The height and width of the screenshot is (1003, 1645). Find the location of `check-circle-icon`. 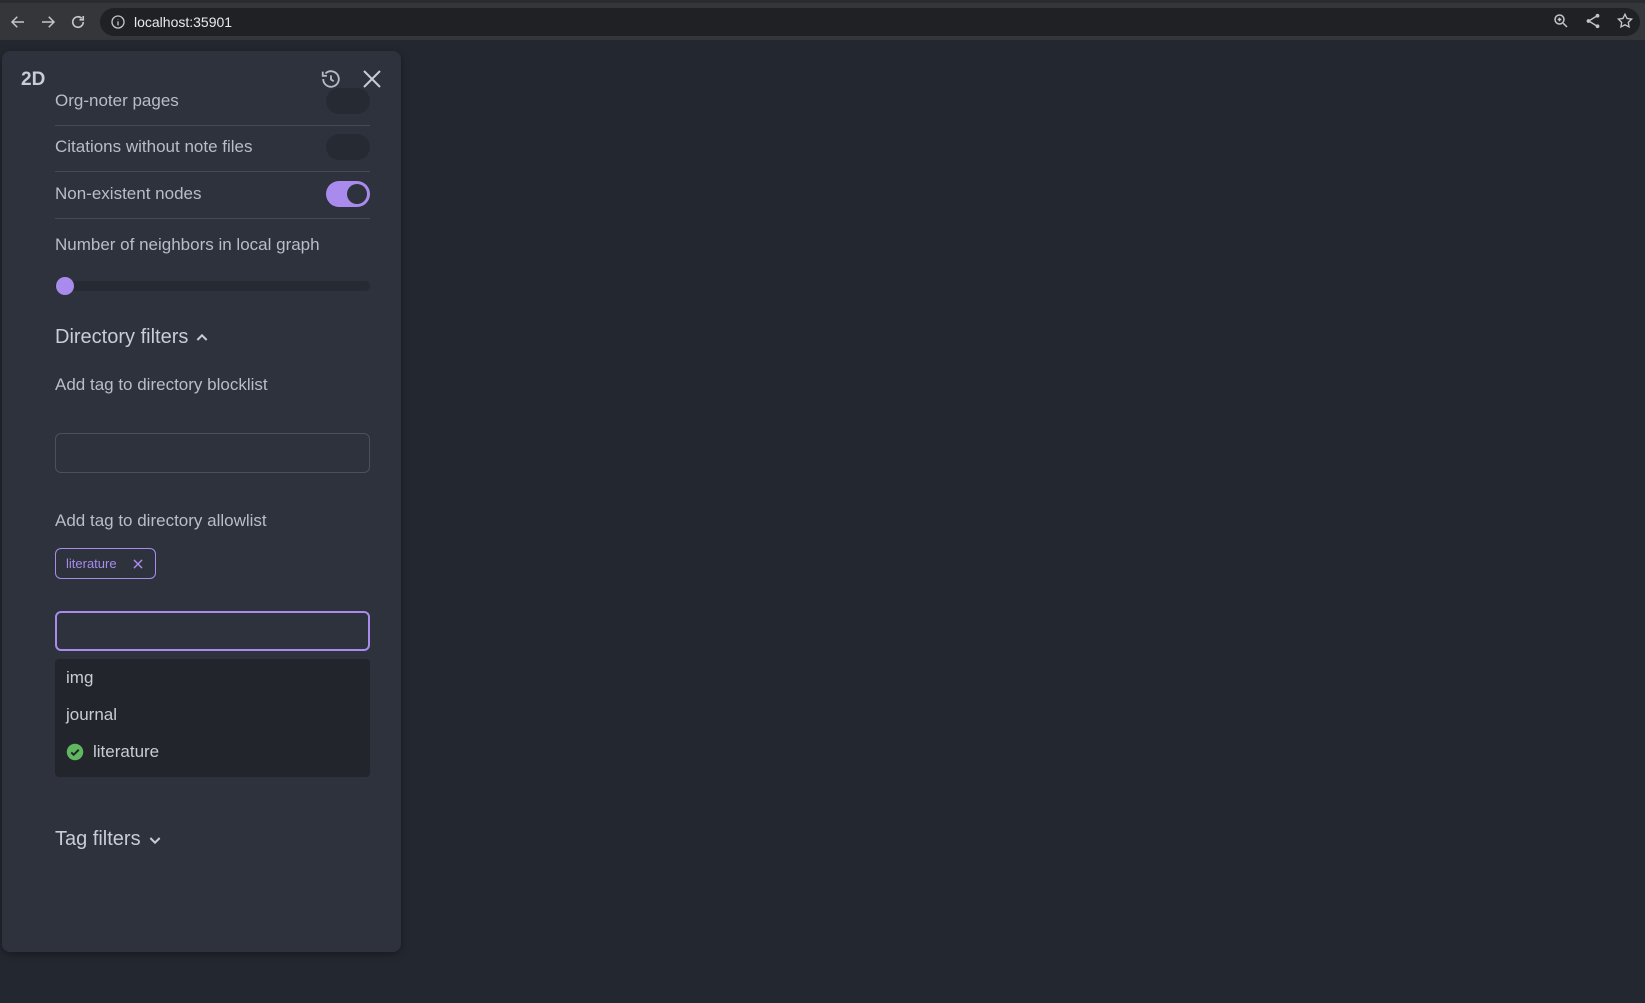

check-circle-icon is located at coordinates (75, 752).